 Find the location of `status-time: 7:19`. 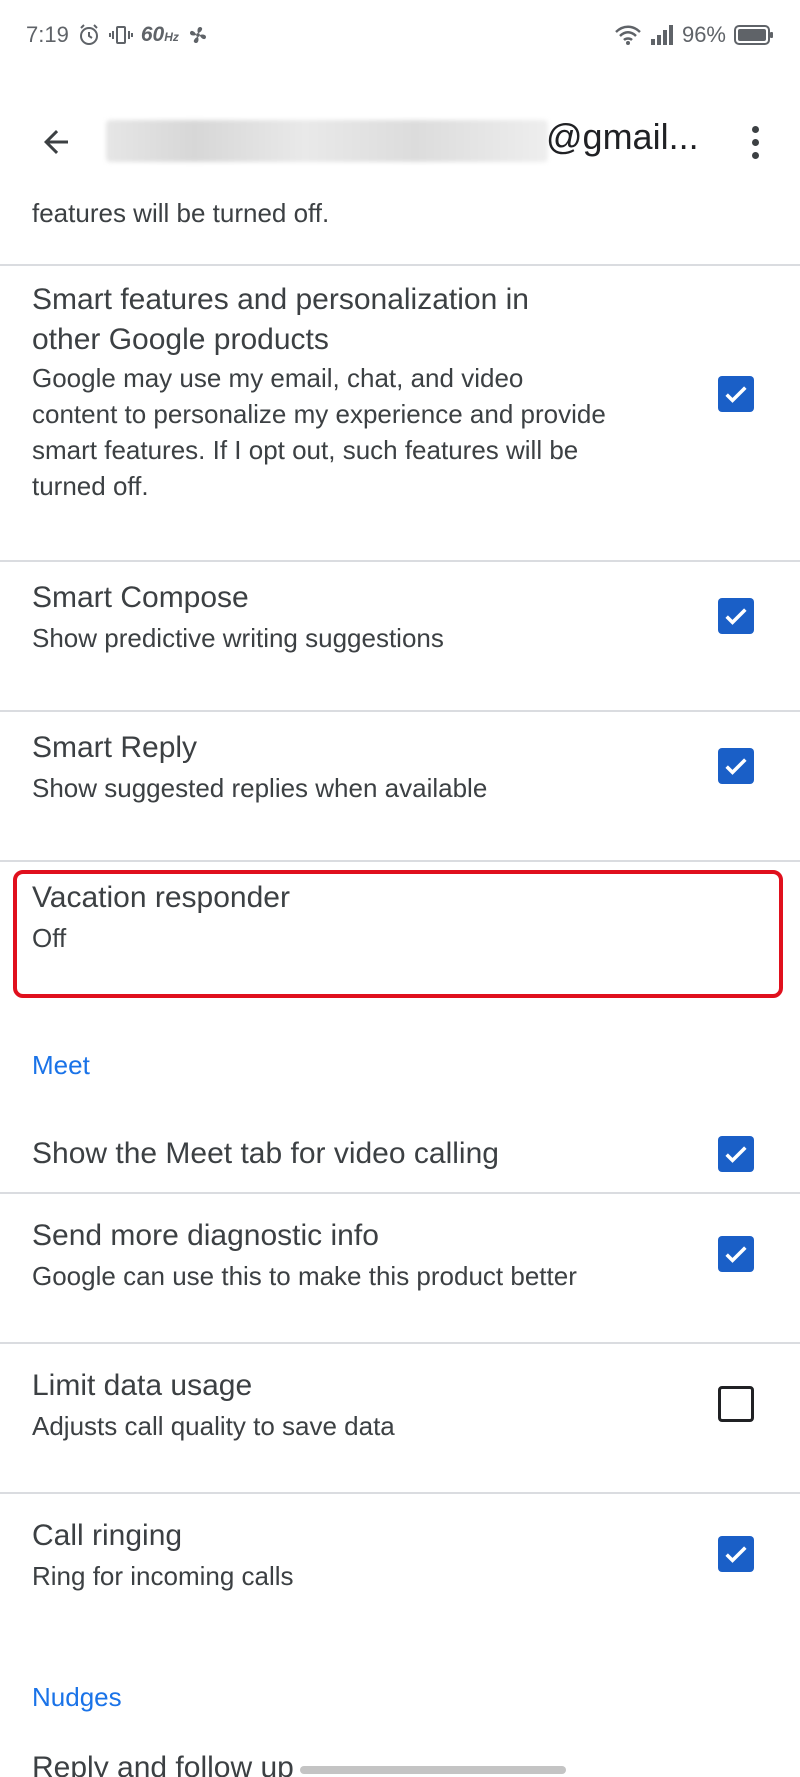

status-time: 7:19 is located at coordinates (47, 34).